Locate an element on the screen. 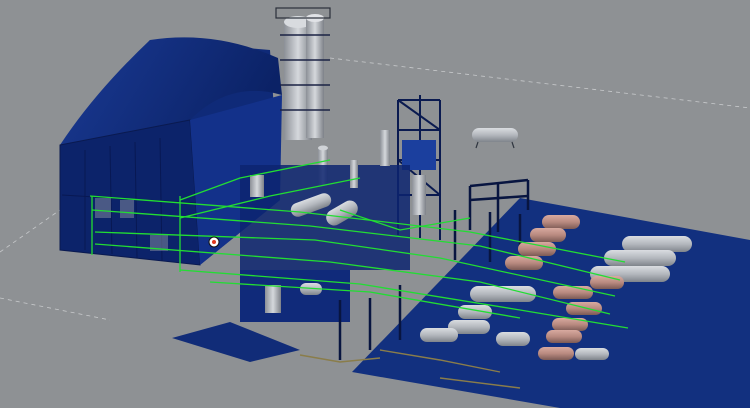 The height and width of the screenshot is (408, 750). selection-marker is located at coordinates (214, 242).